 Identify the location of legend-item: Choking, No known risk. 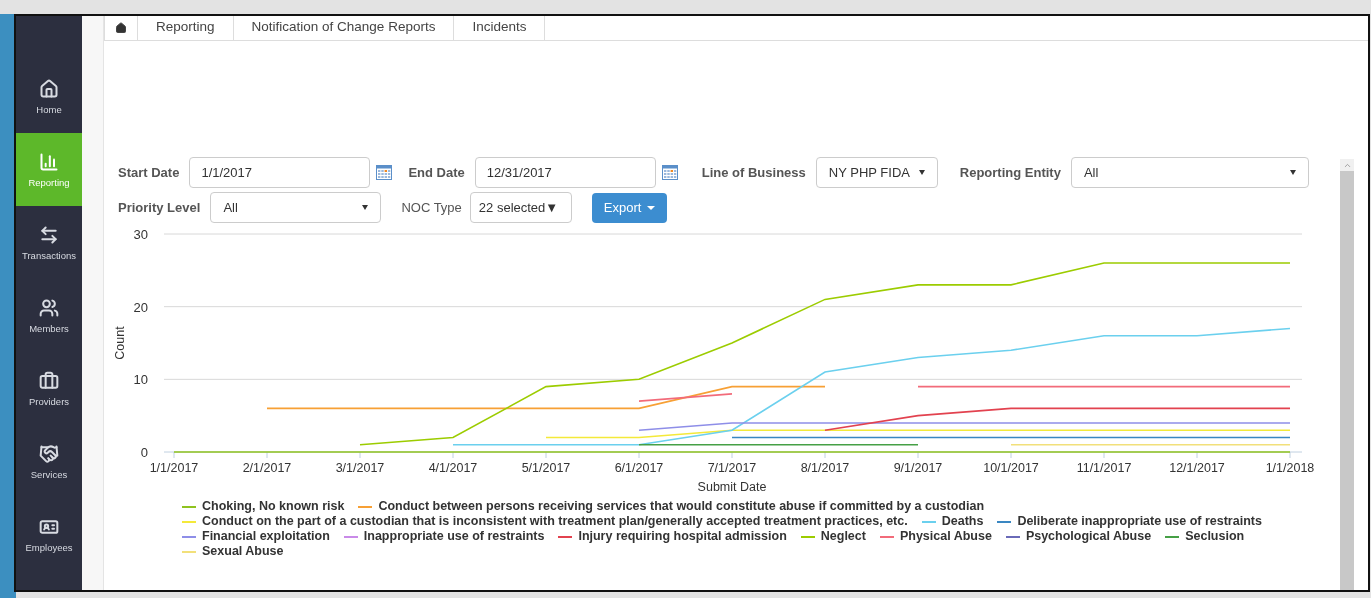
(263, 506).